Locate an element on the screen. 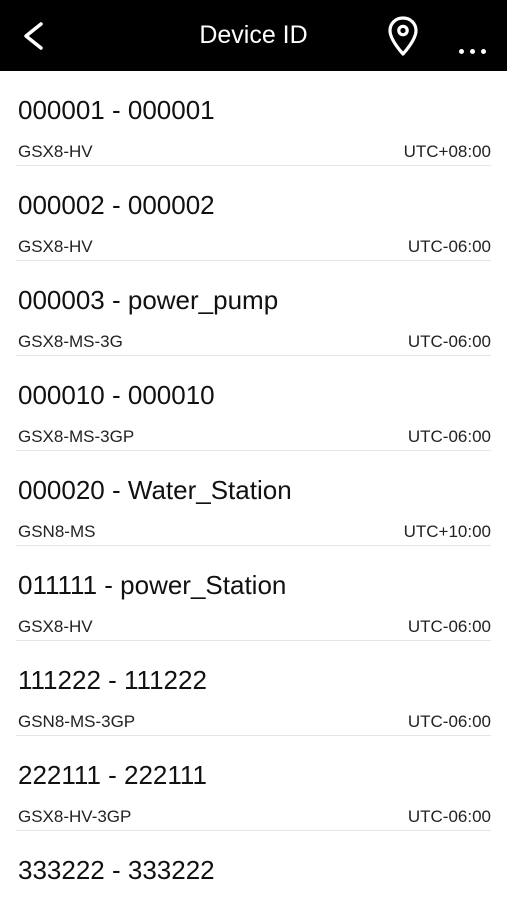 The image size is (507, 900). location-pin-icon is located at coordinates (403, 36).